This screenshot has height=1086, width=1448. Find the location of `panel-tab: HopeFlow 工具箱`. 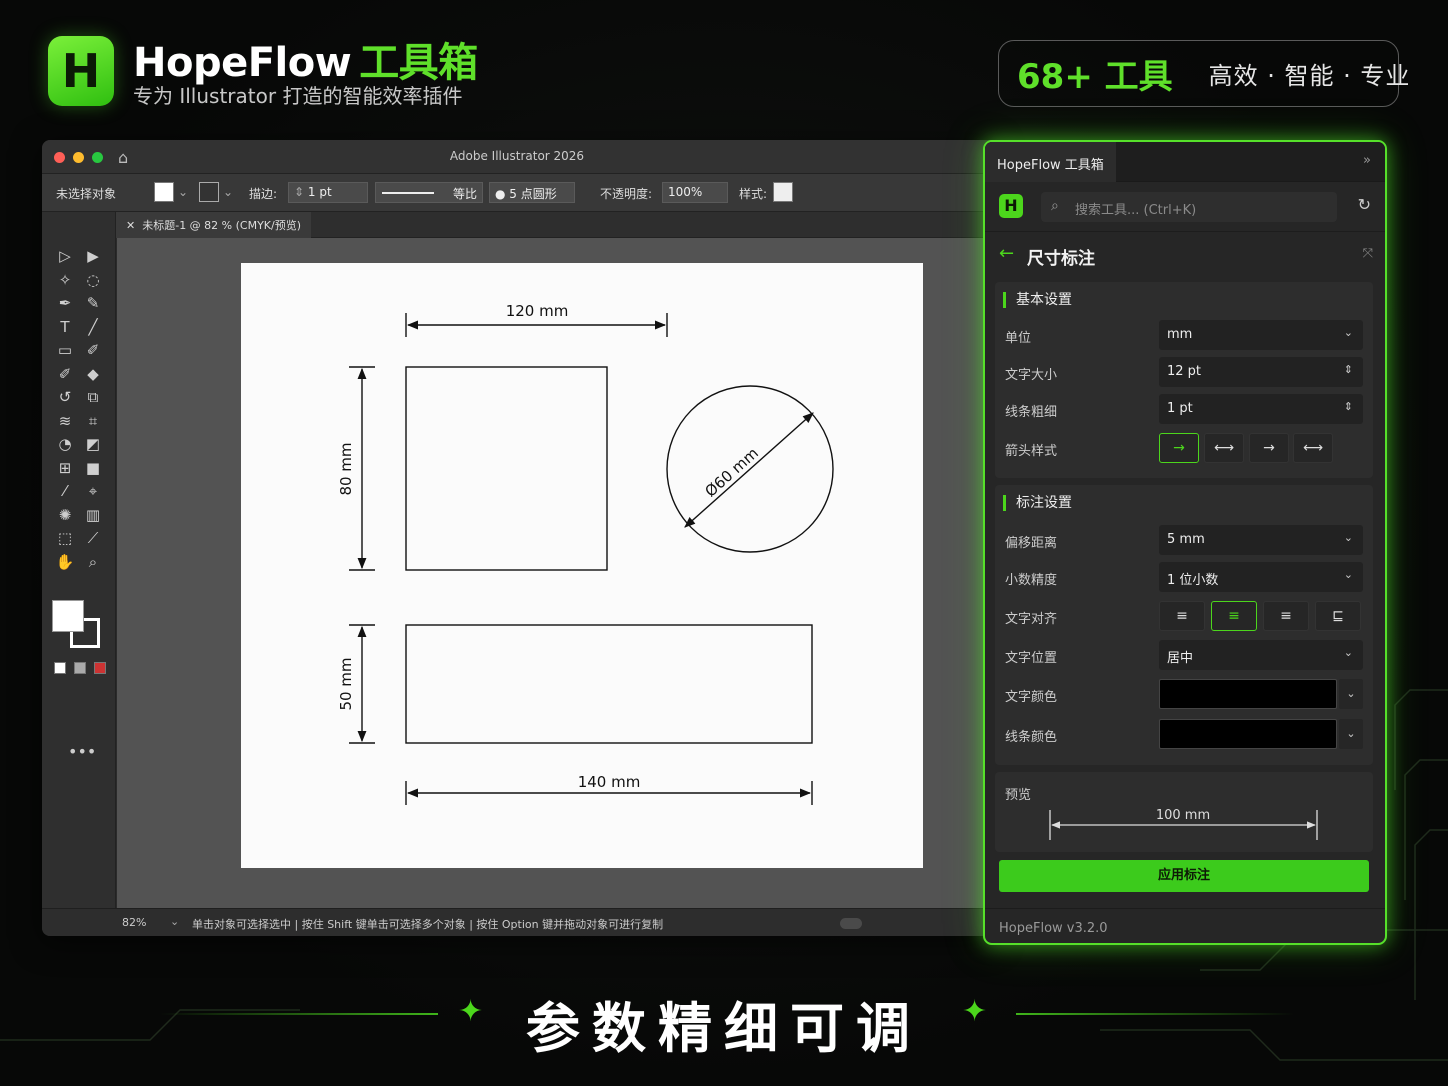

panel-tab: HopeFlow 工具箱 is located at coordinates (1050, 162).